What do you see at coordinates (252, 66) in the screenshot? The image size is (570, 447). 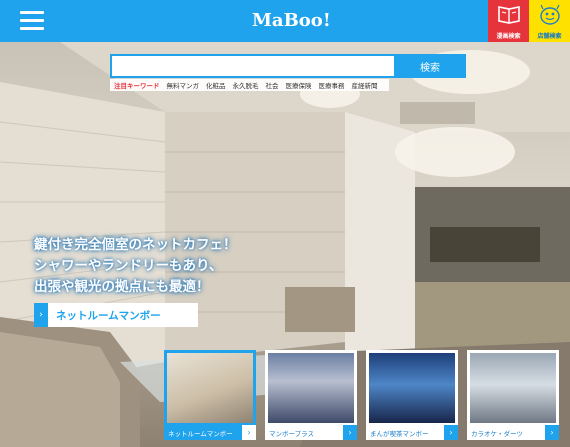 I see `search-input` at bounding box center [252, 66].